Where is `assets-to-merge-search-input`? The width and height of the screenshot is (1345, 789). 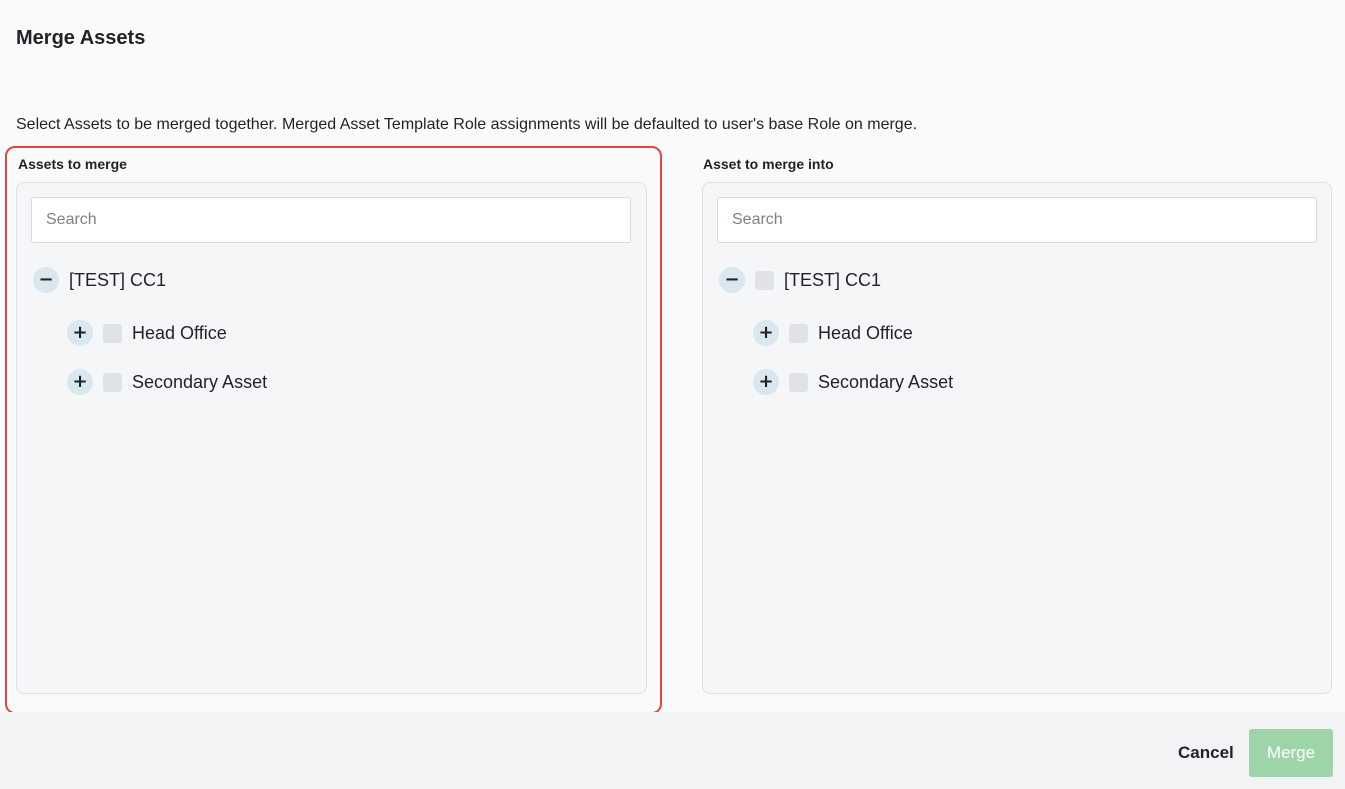
assets-to-merge-search-input is located at coordinates (331, 220).